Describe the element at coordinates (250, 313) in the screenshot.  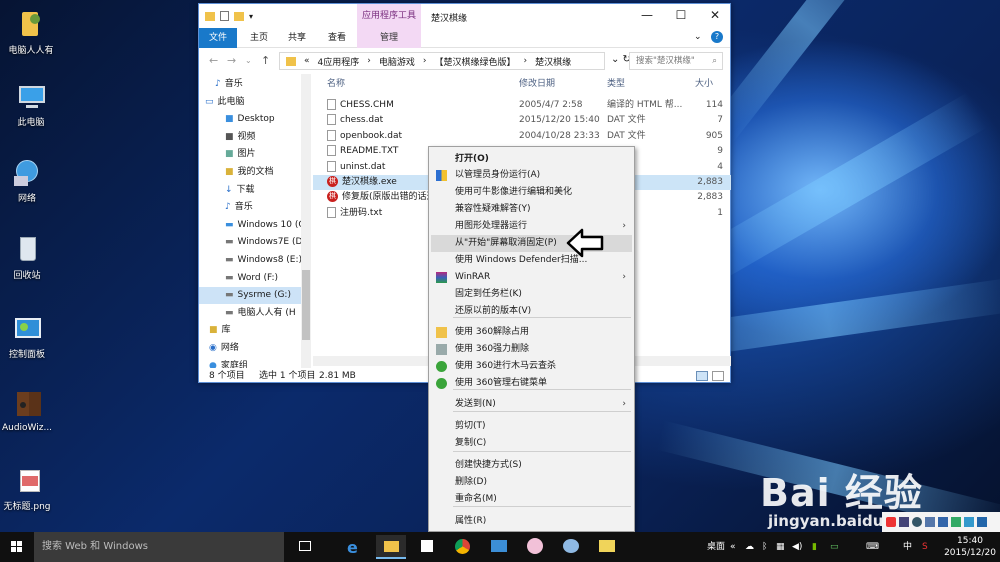
I see `nav-item: ▬ 电脑人人有 (H` at that location.